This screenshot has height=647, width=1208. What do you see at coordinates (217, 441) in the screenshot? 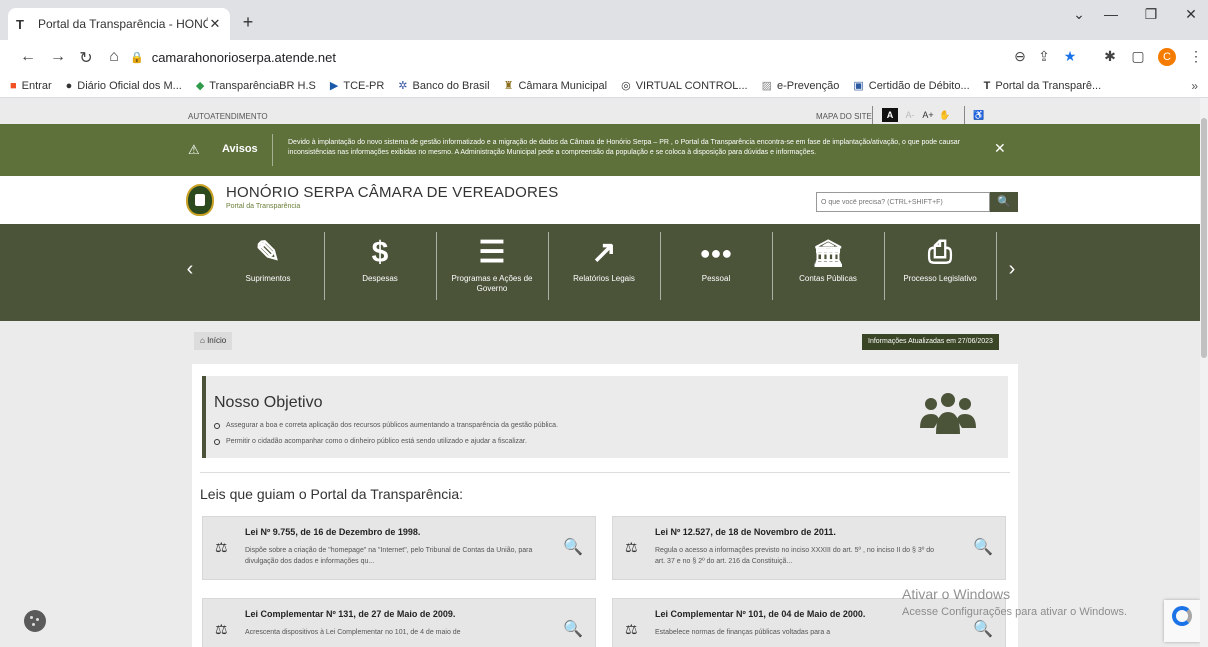
I see `bullet-icon` at bounding box center [217, 441].